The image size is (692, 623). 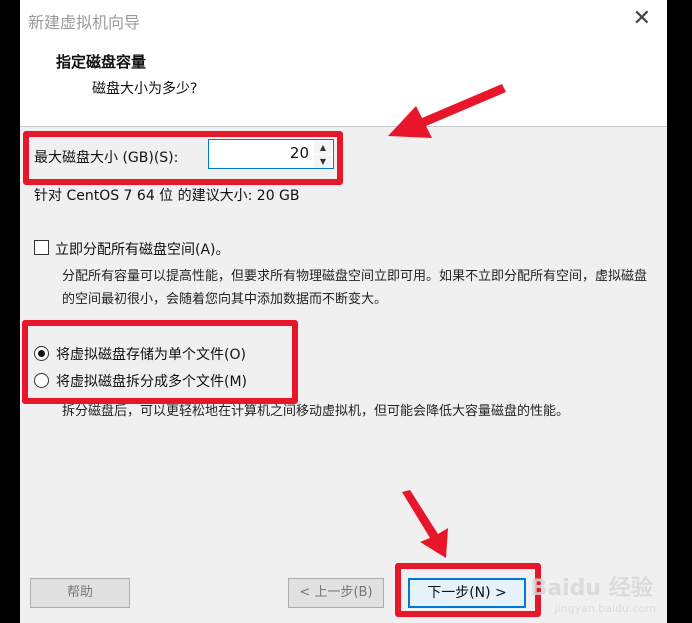 What do you see at coordinates (80, 593) in the screenshot?
I see `help-button: 帮助` at bounding box center [80, 593].